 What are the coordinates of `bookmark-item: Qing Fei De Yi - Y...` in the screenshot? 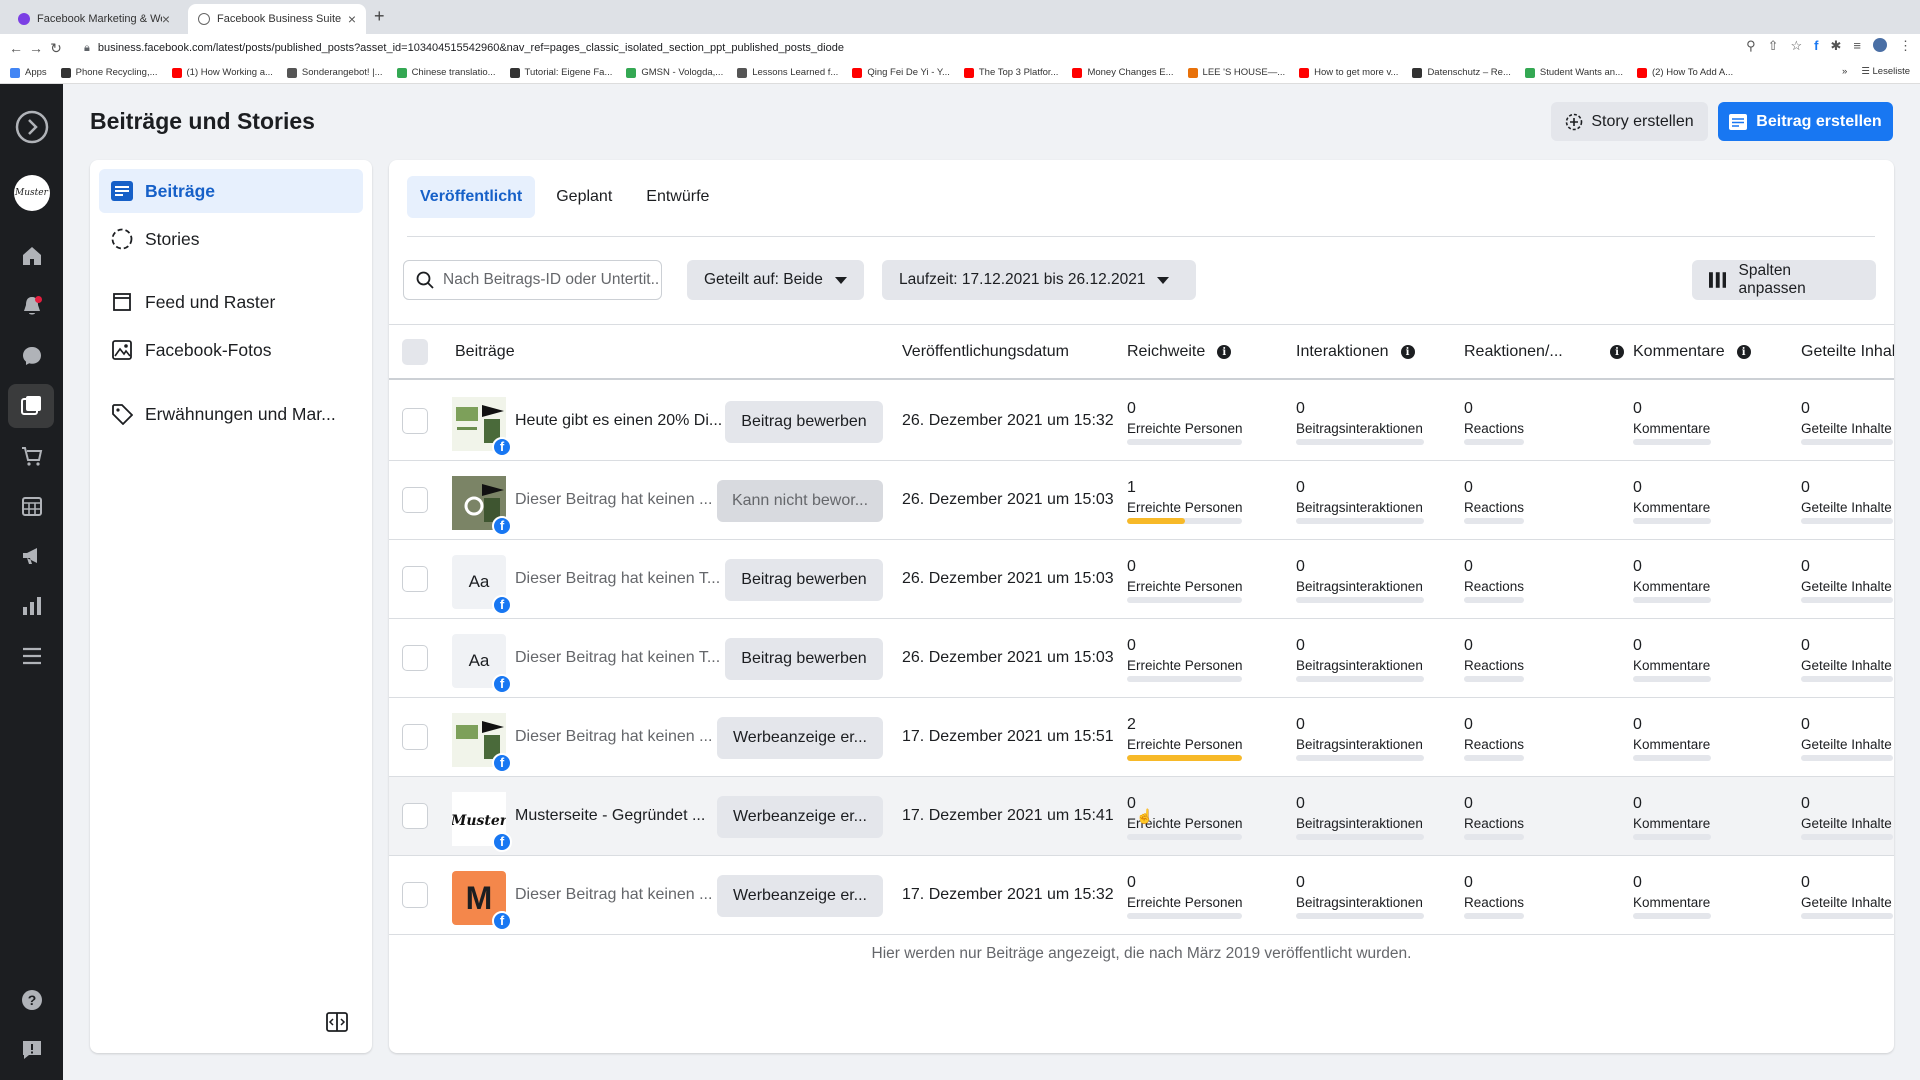 It's located at (901, 72).